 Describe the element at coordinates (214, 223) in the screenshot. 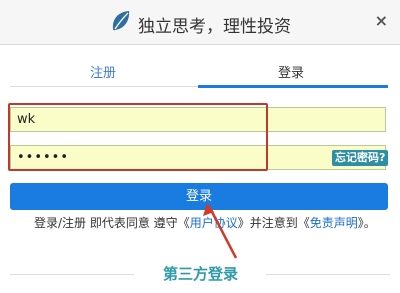

I see `user-agreement-link: 用户协议` at that location.